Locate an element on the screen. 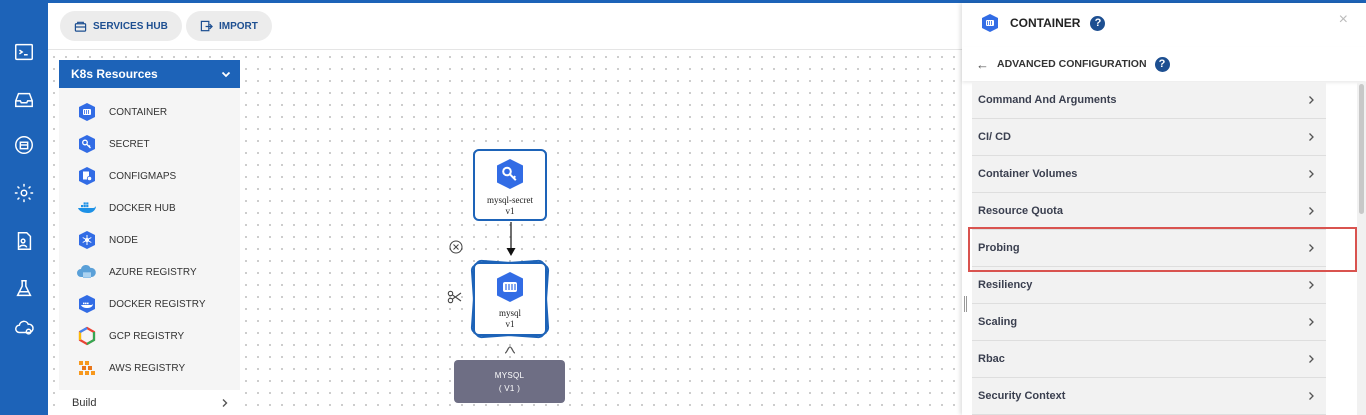 Image resolution: width=1366 pixels, height=415 pixels. resource-item-container: CONTAINER is located at coordinates (122, 112).